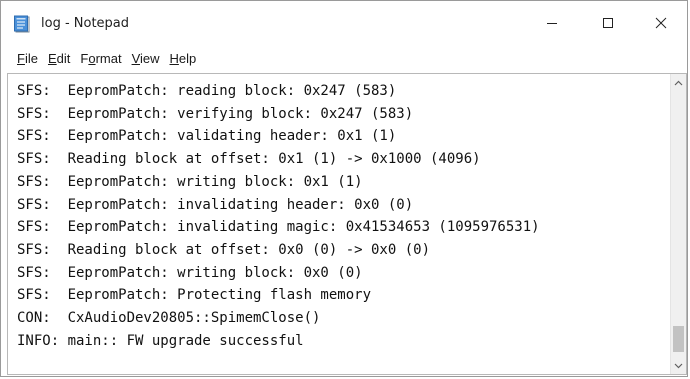 This screenshot has height=379, width=690. What do you see at coordinates (59, 59) in the screenshot?
I see `menu-edit: Edit` at bounding box center [59, 59].